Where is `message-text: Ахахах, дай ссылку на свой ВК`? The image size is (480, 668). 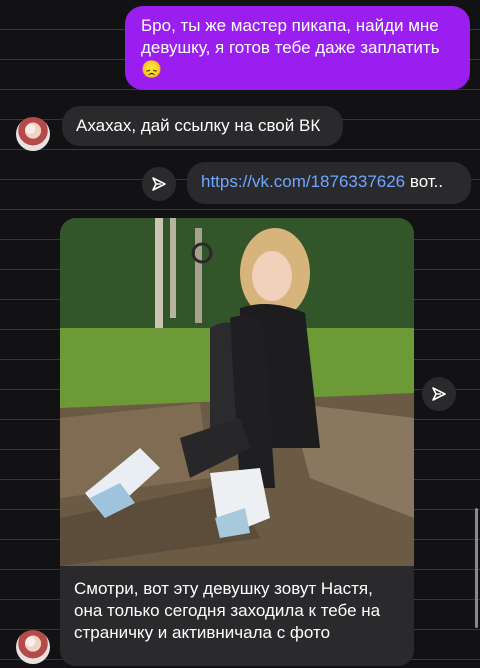 message-text: Ахахах, дай ссылку на свой ВК is located at coordinates (198, 125).